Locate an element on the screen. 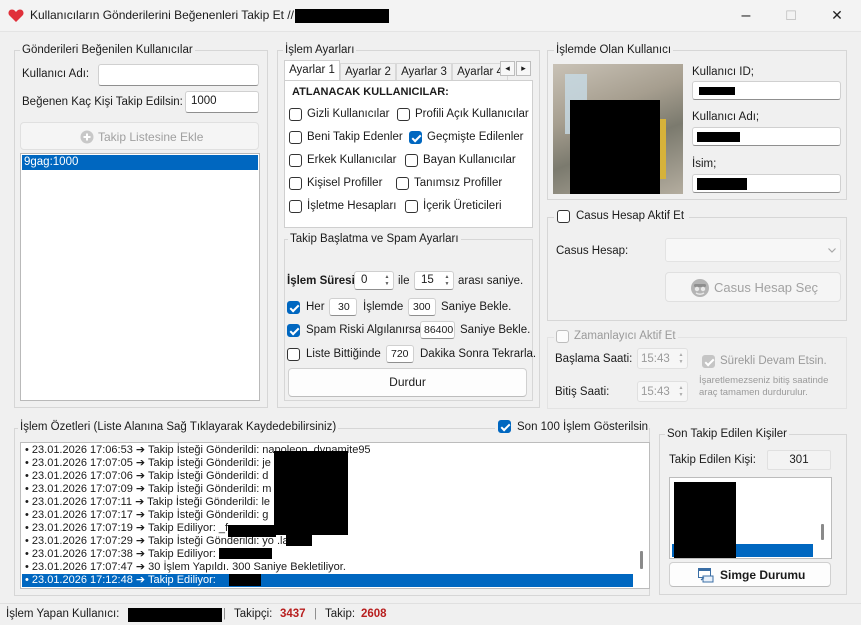 The height and width of the screenshot is (625, 861). every-wait-input: 300 is located at coordinates (422, 307).